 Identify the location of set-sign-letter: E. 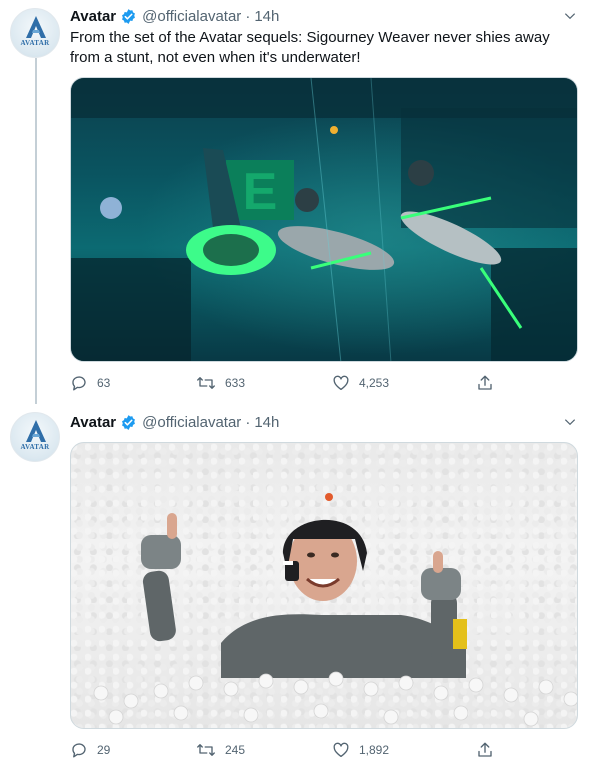
(260, 192).